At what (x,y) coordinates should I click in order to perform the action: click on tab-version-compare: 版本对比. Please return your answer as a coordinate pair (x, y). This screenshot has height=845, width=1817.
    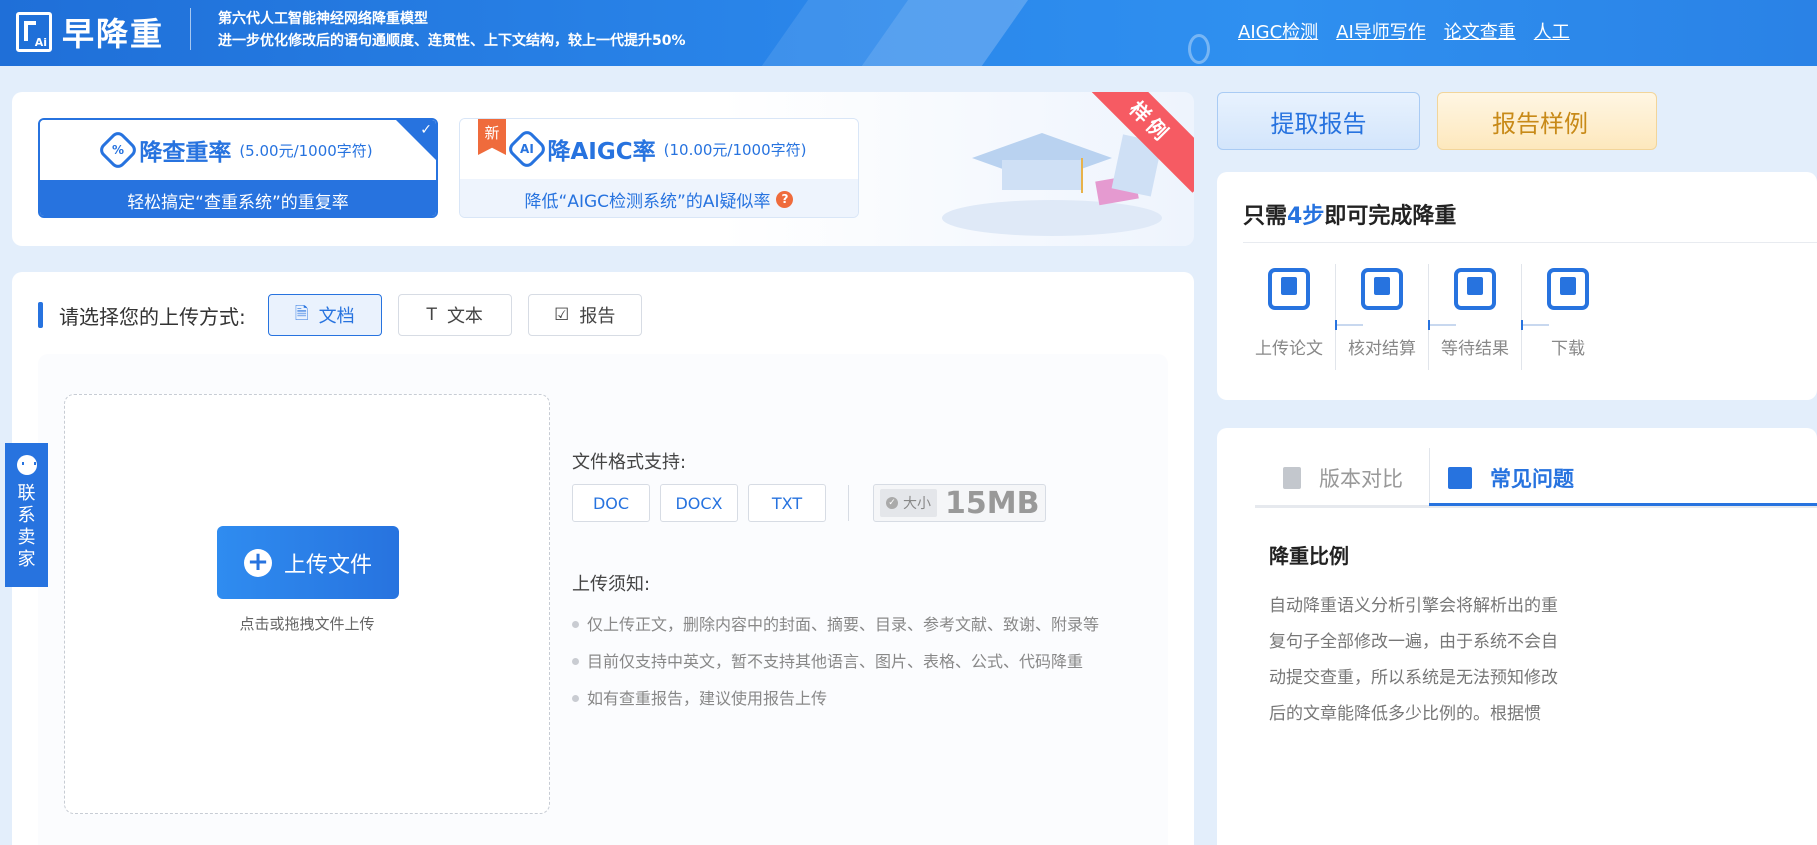
    Looking at the image, I should click on (1343, 478).